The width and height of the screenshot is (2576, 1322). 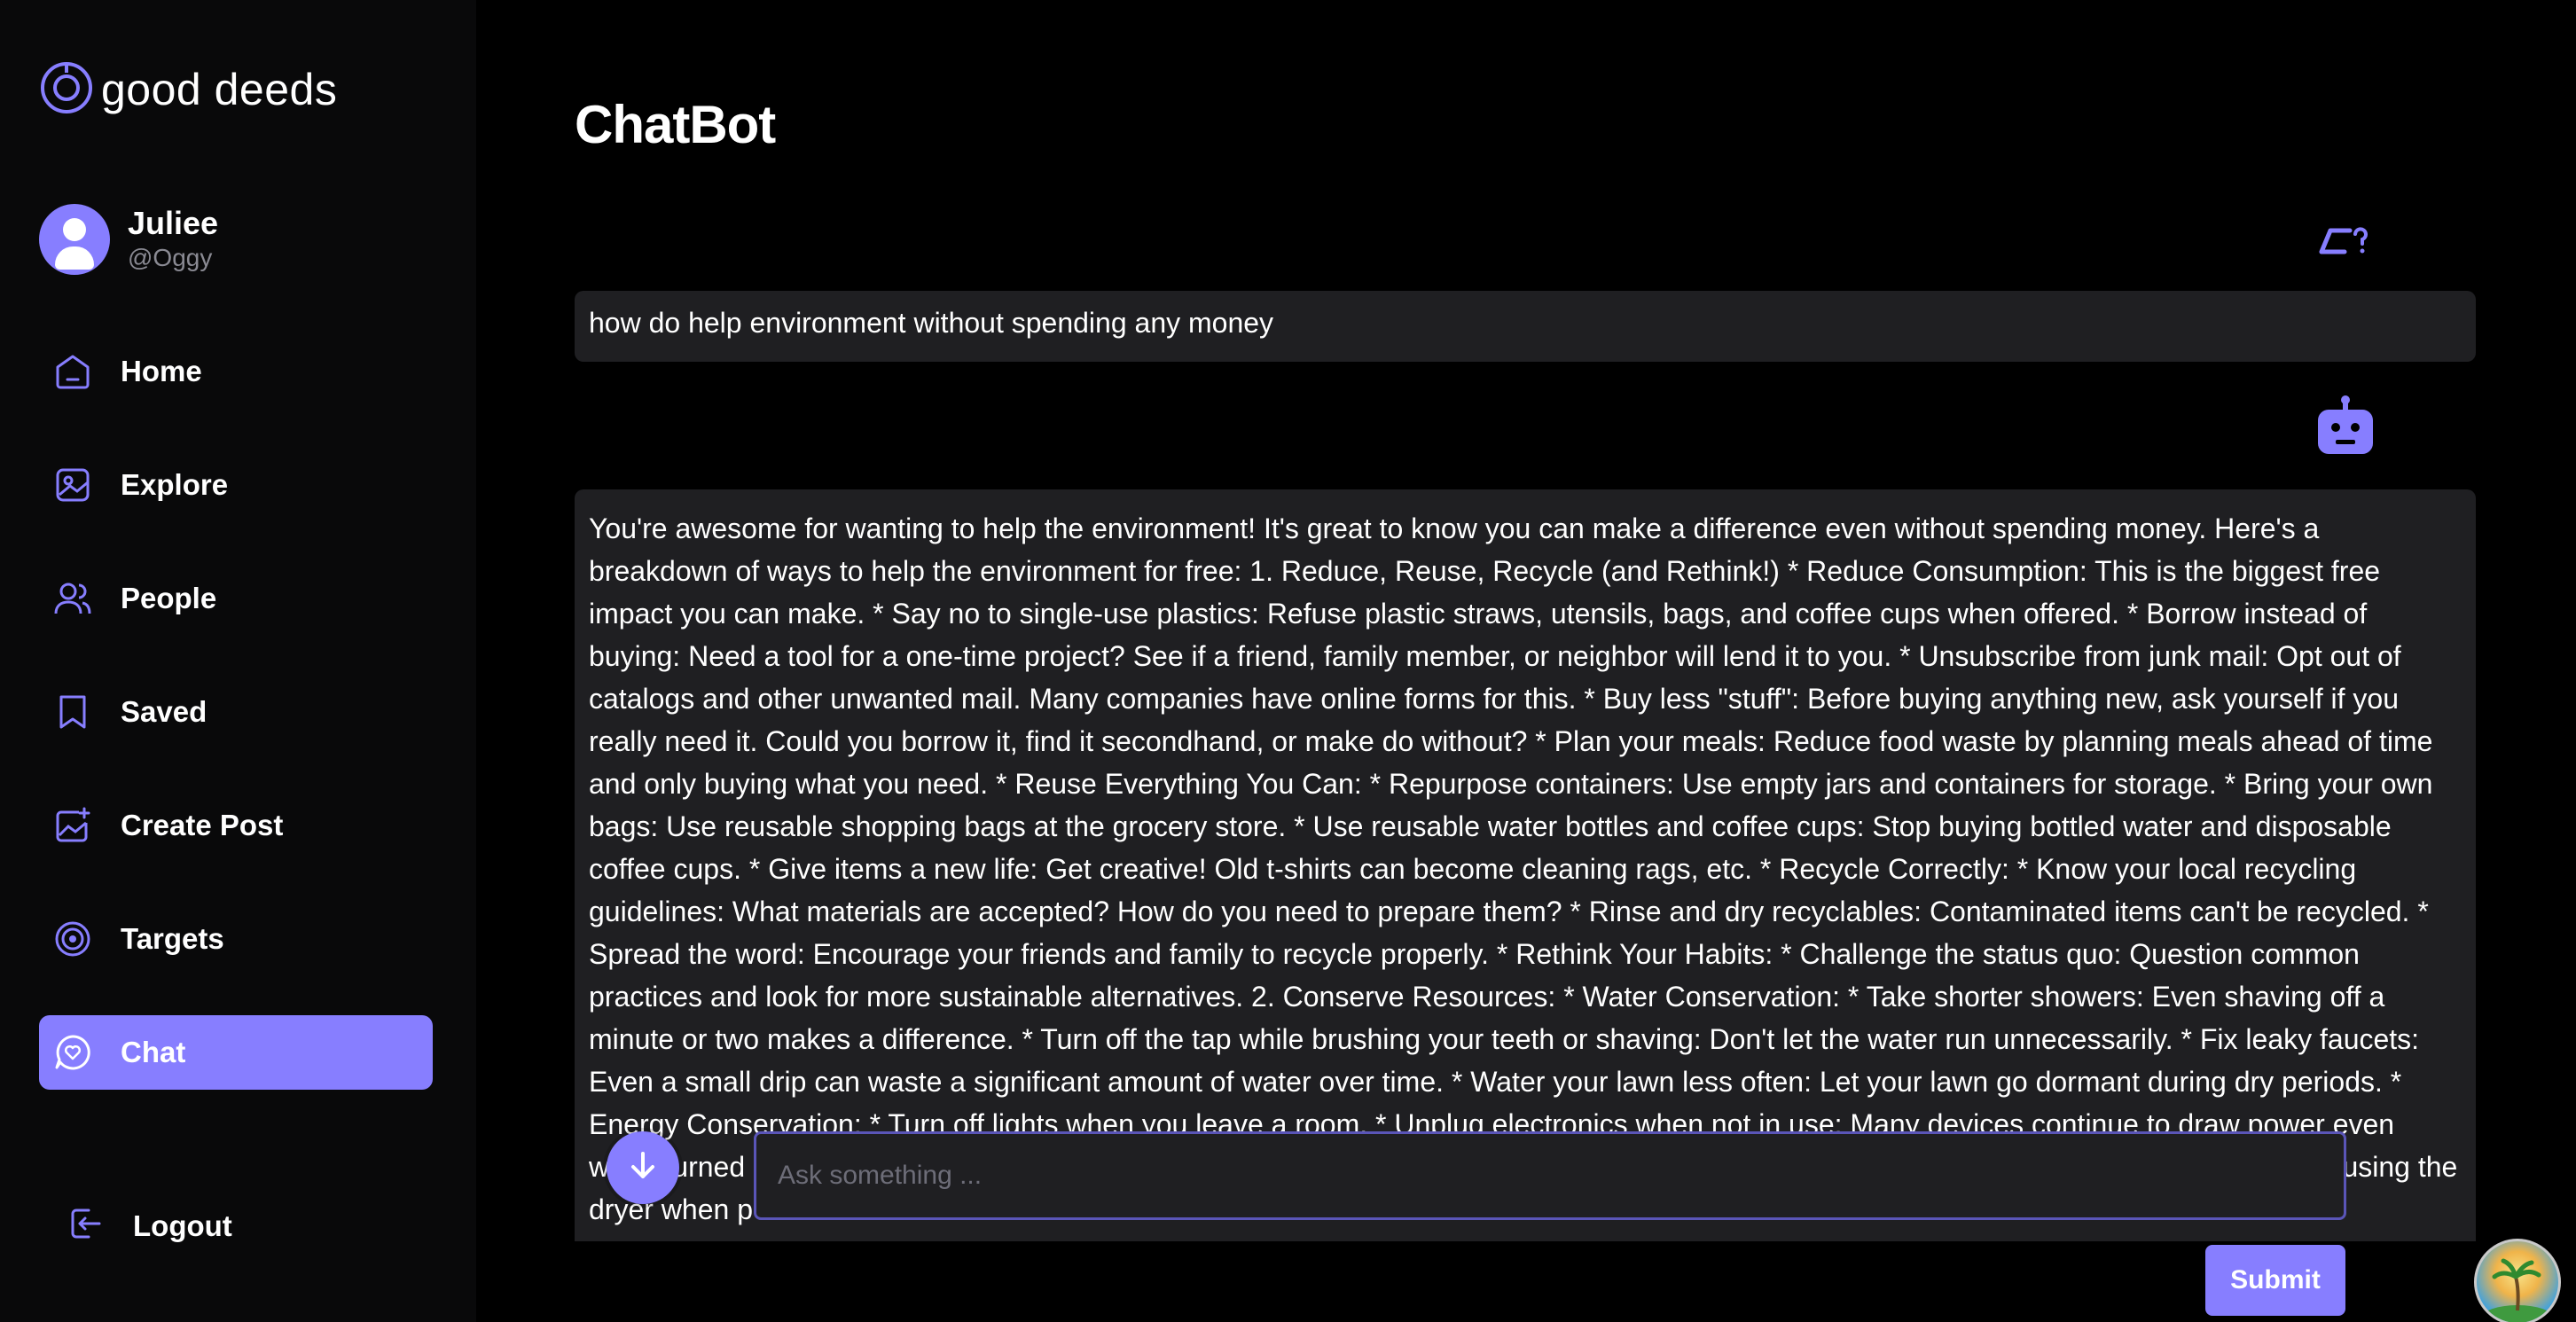 I want to click on people-icon, so click(x=72, y=598).